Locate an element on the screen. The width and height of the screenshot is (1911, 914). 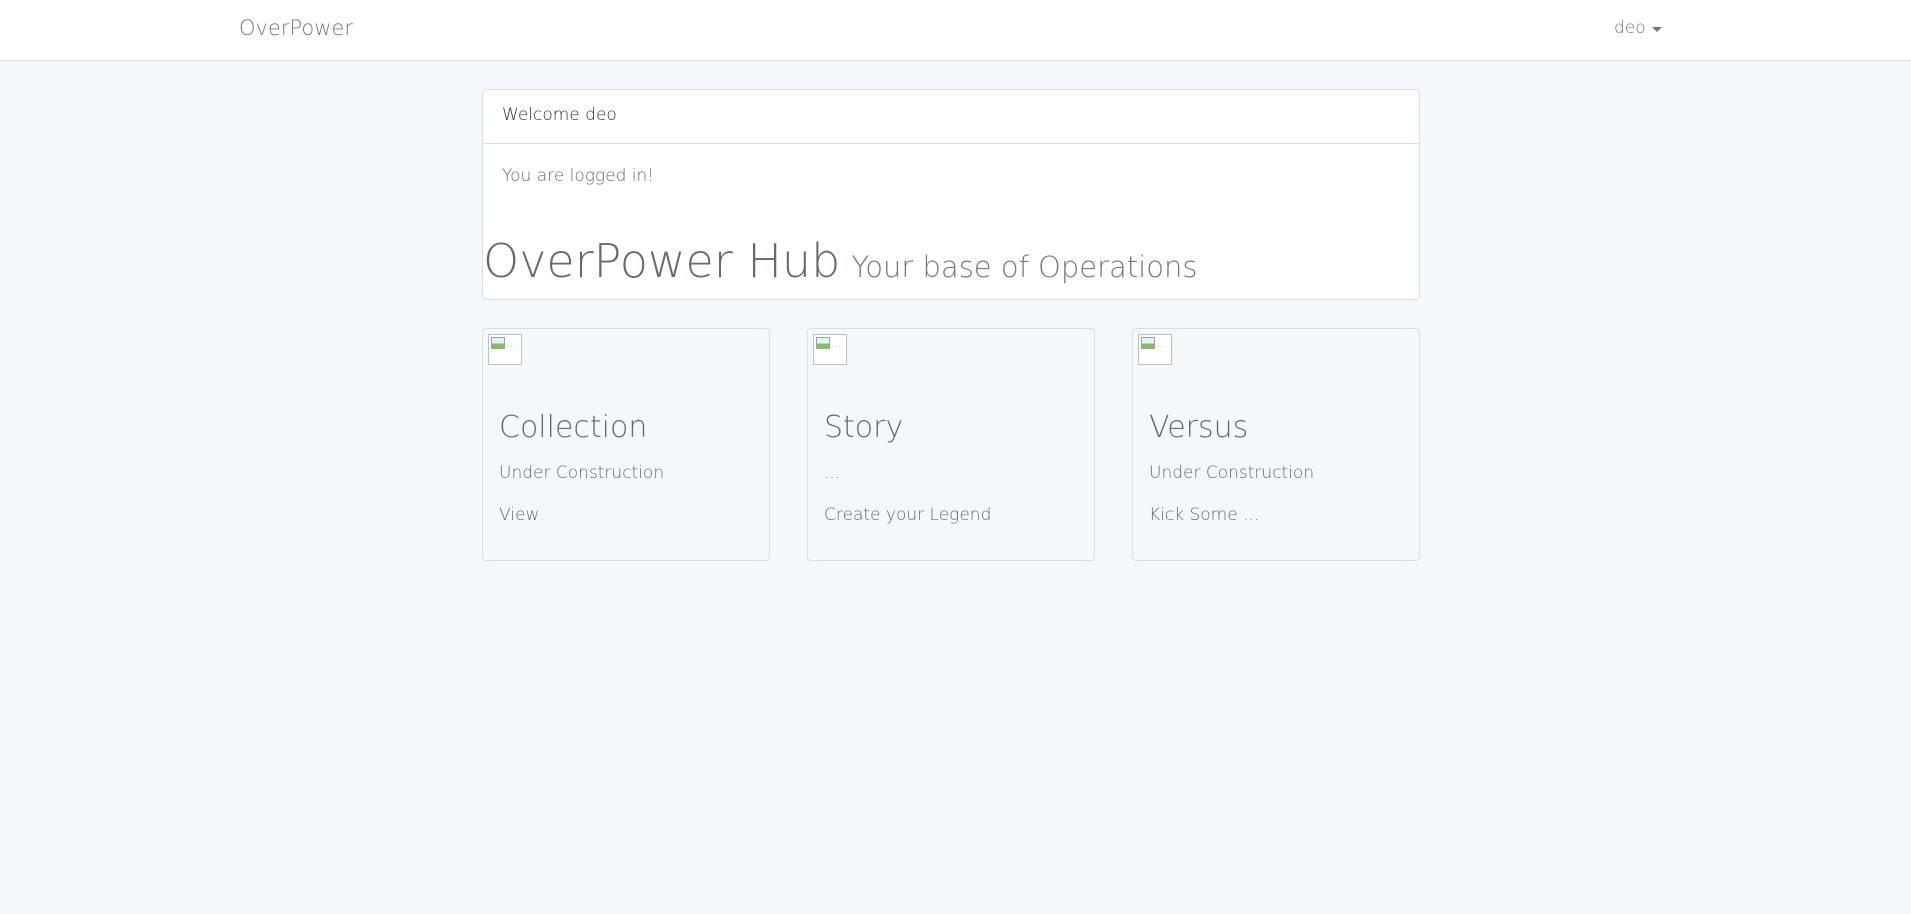
card-link-view: View is located at coordinates (519, 515).